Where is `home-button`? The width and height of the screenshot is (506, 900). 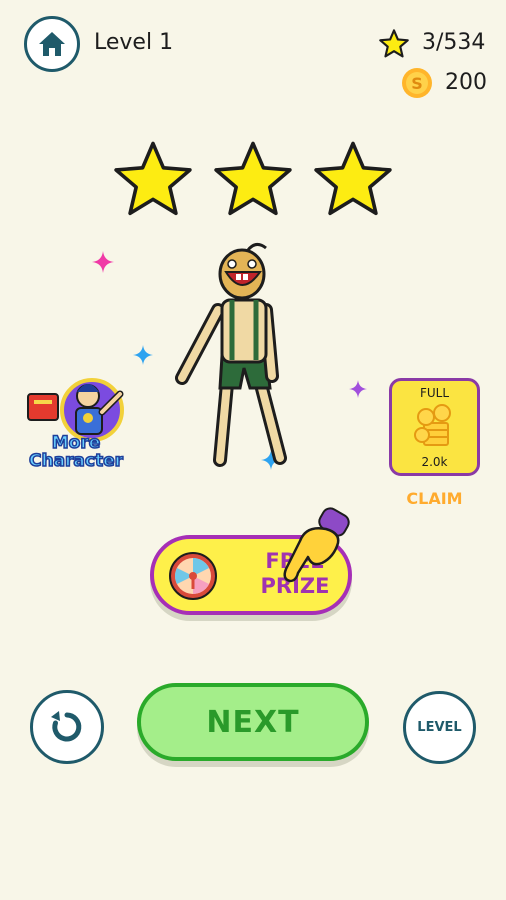
home-button is located at coordinates (52, 44).